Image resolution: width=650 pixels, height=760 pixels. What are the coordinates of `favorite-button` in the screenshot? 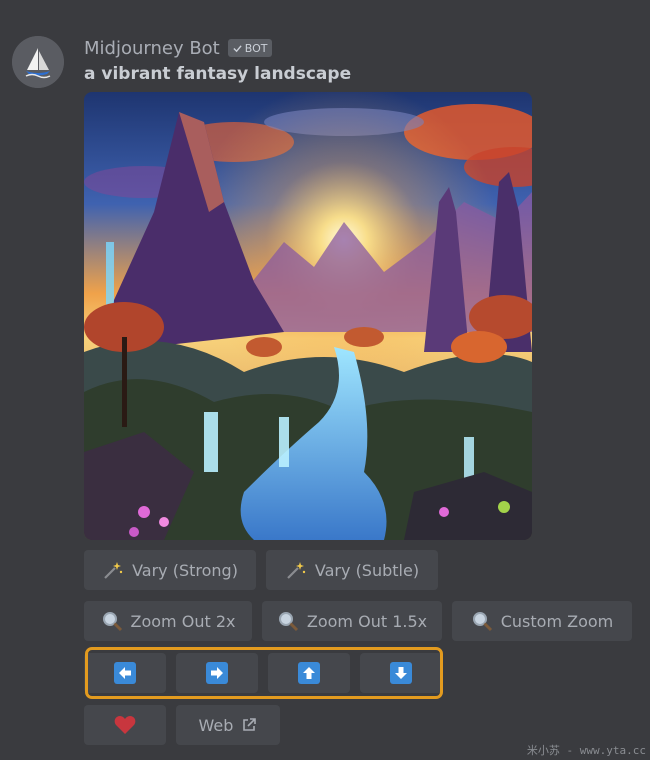 It's located at (125, 725).